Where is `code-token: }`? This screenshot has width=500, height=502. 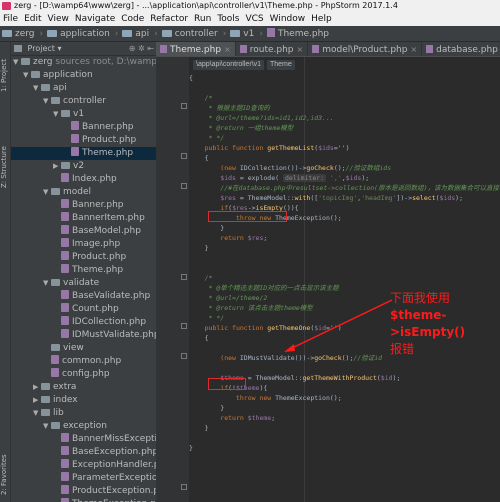
code-token: } is located at coordinates (207, 408).